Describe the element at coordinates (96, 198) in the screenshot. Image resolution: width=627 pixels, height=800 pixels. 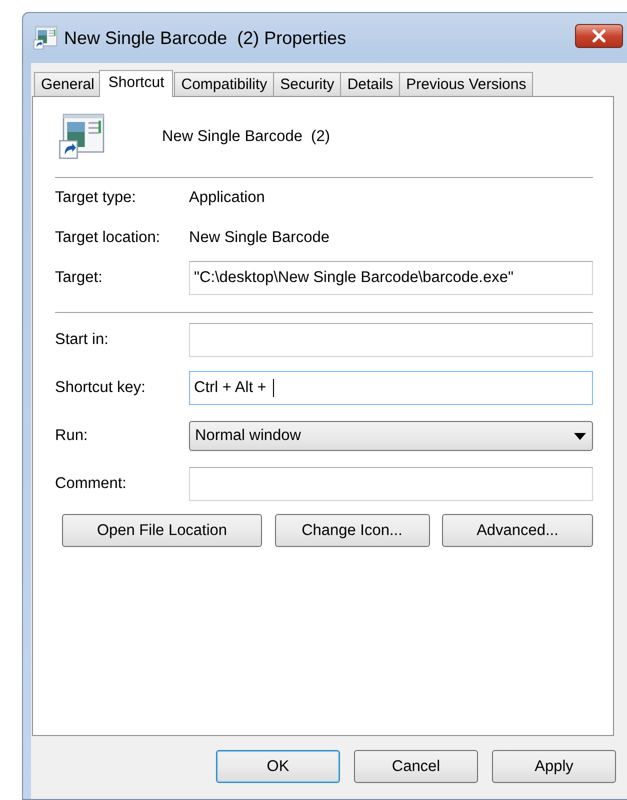
I see `field-label: Target type:` at that location.